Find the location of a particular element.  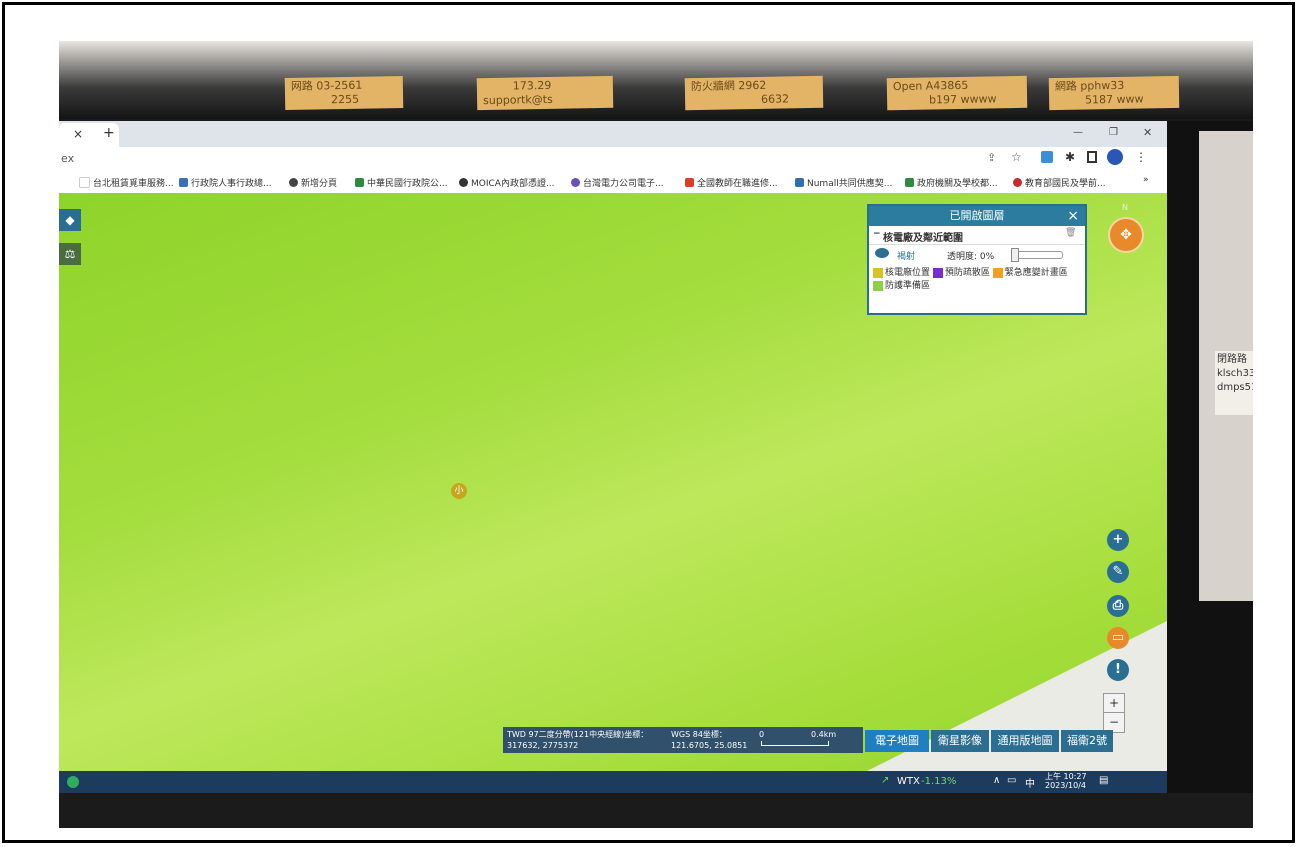

new-tab-button: + is located at coordinates (109, 133).